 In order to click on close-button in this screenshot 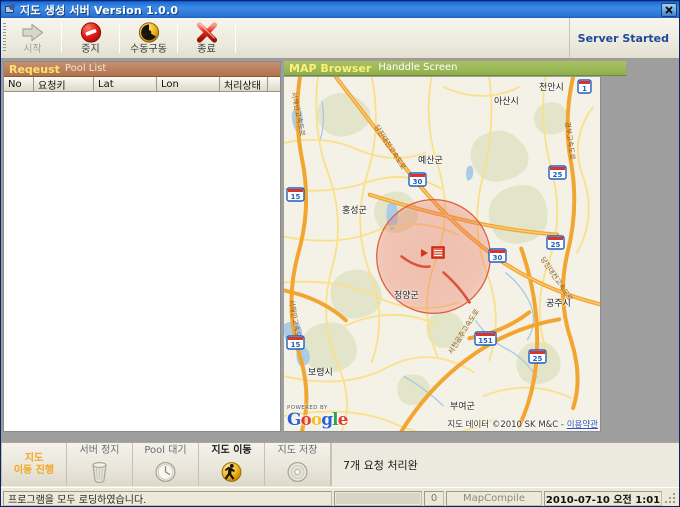, I will do `click(669, 9)`.